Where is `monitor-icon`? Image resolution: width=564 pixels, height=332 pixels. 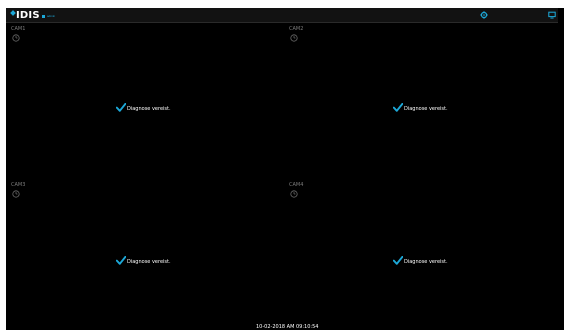 monitor-icon is located at coordinates (552, 15).